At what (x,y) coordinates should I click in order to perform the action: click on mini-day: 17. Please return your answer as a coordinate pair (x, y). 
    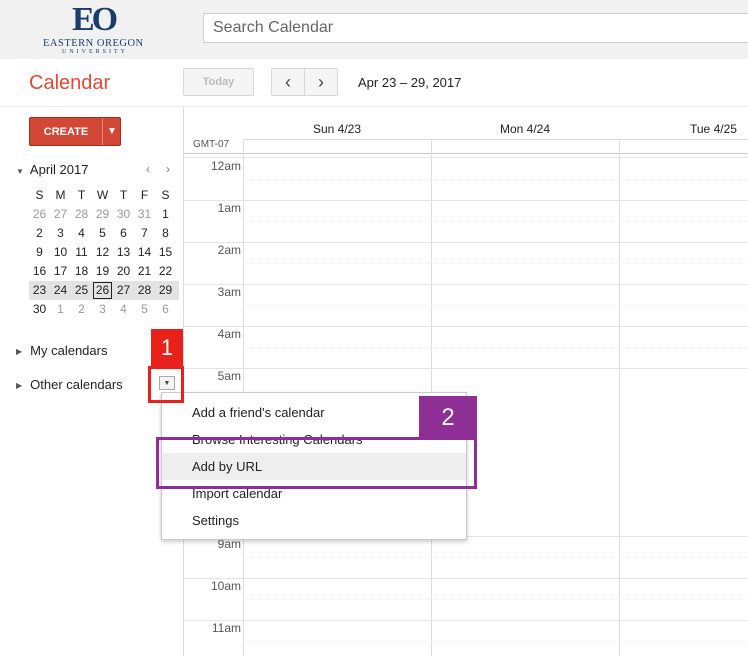
    Looking at the image, I should click on (60, 271).